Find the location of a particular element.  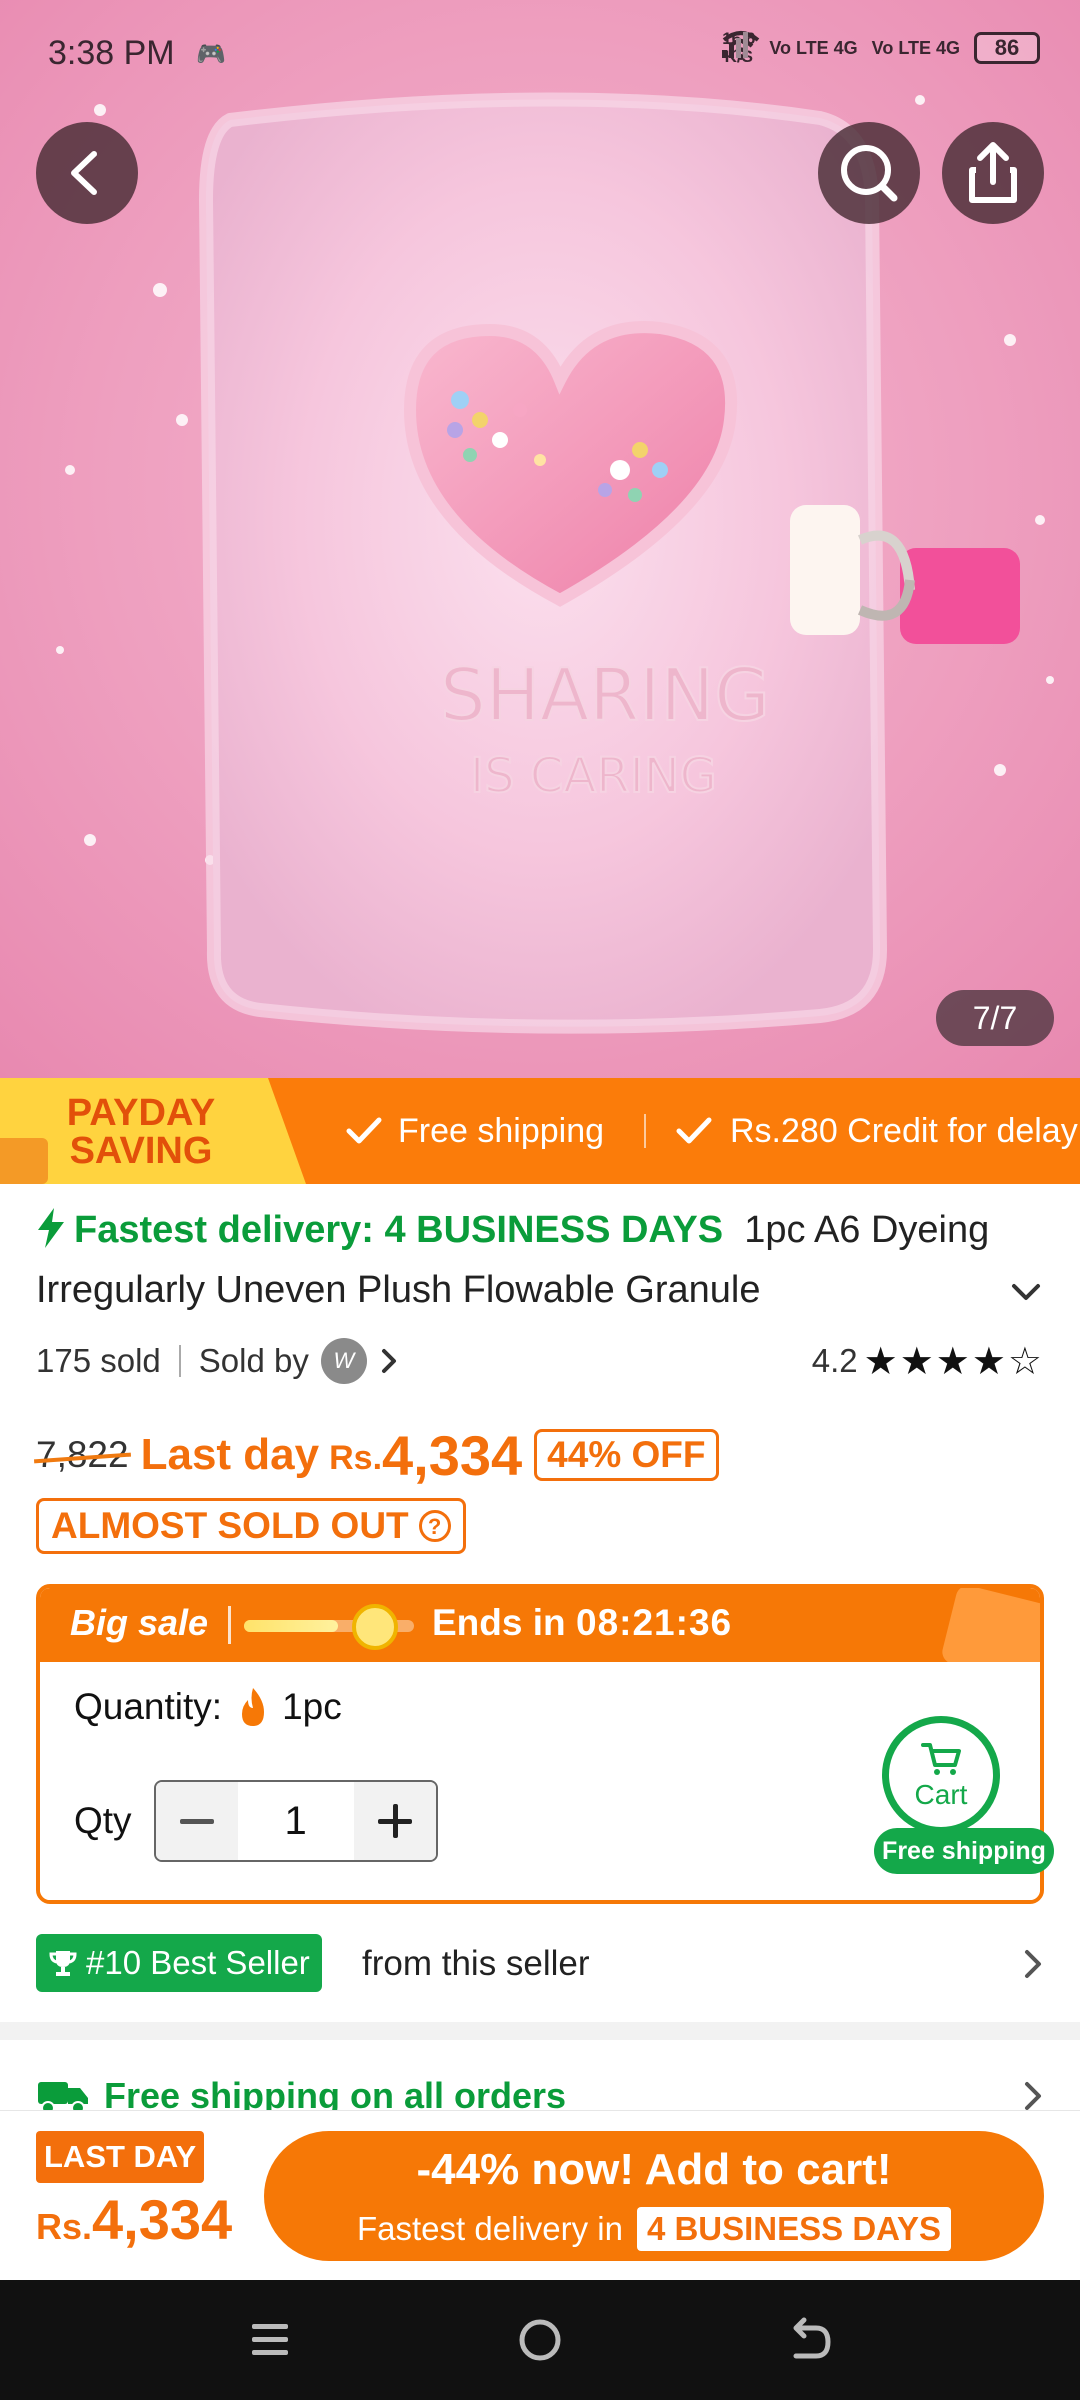

original-price: 7,822 is located at coordinates (82, 1454).